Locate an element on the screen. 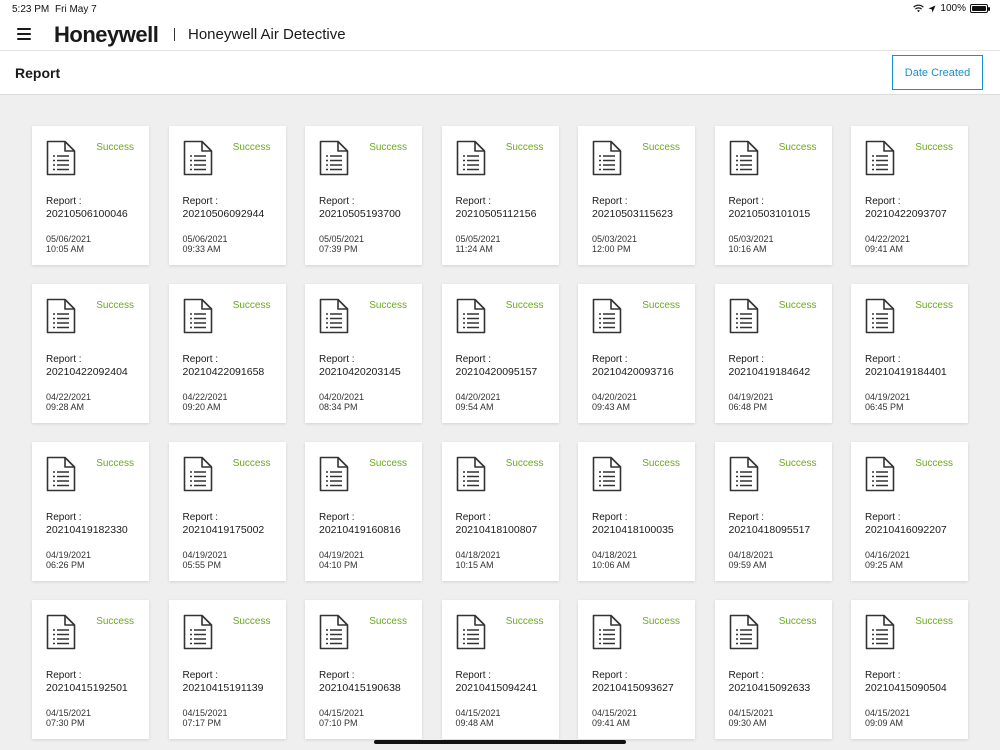 The width and height of the screenshot is (1000, 750). report-time: 09:41 AM is located at coordinates (611, 723).